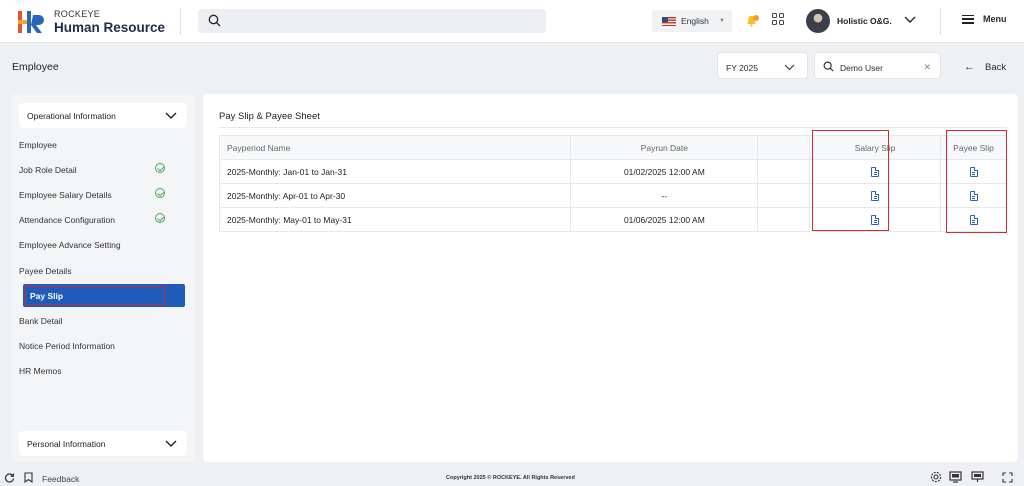 Image resolution: width=1024 pixels, height=486 pixels. I want to click on user-name: Holistic O&G., so click(864, 21).